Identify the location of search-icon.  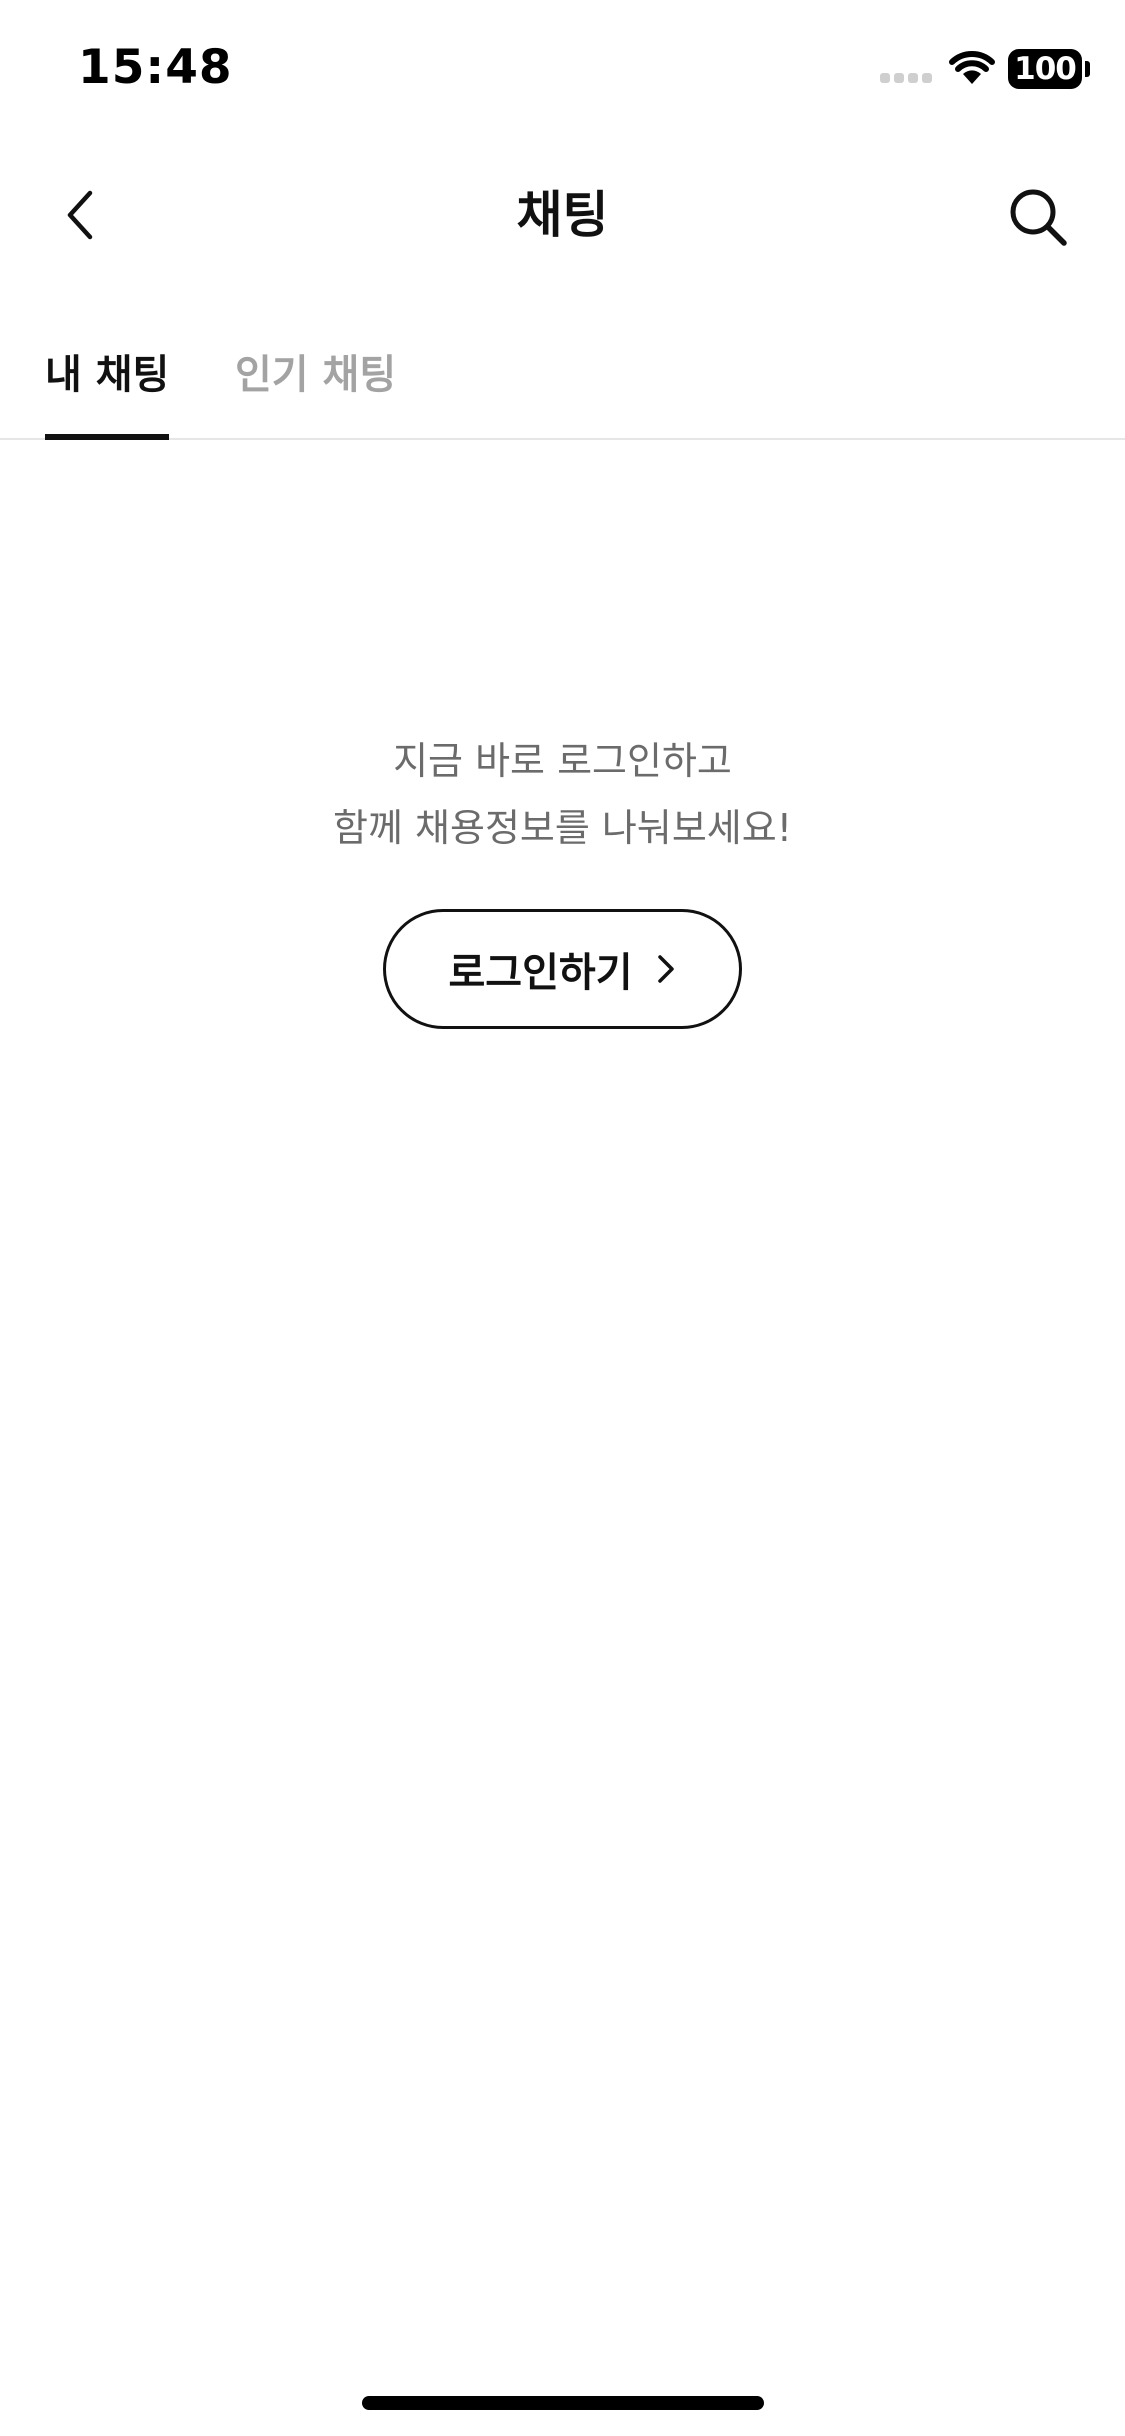
(1038, 217).